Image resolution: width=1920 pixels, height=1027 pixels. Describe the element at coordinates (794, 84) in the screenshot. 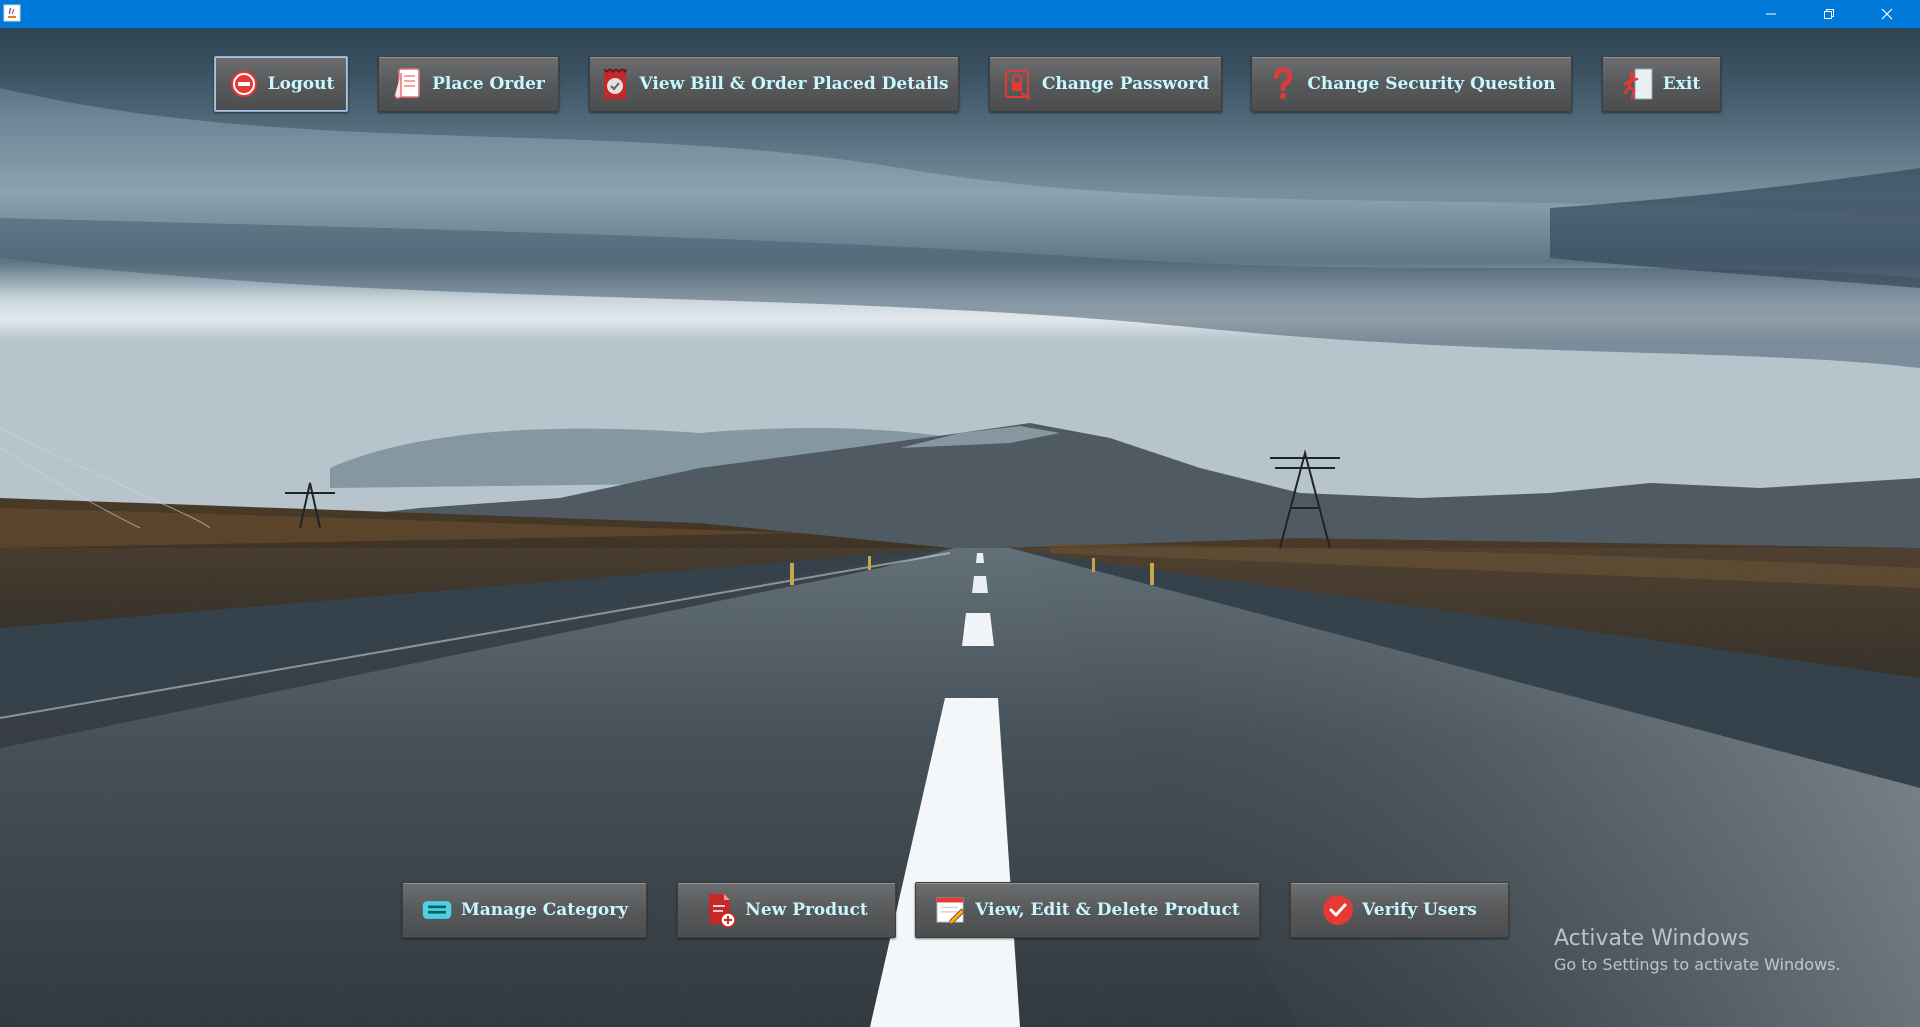

I see `view-bill-label: View Bill & Order Placed Details` at that location.